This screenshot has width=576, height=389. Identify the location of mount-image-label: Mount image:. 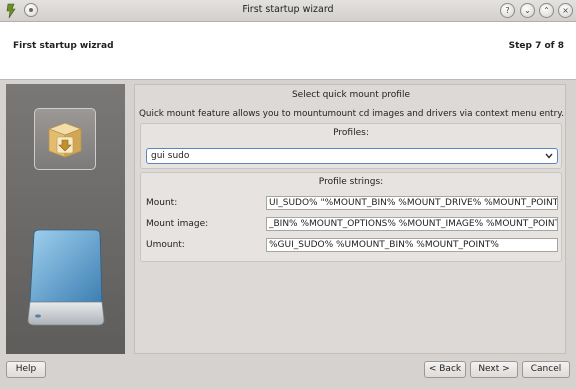
(177, 224).